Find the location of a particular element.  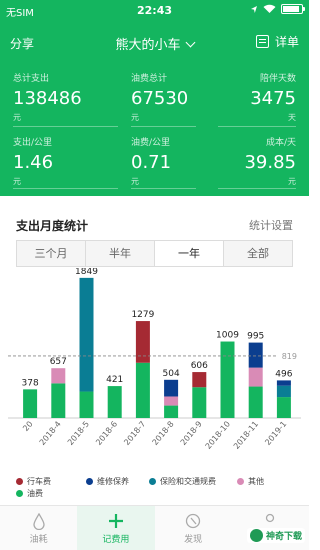

tab-record-expense: 记费用 is located at coordinates (116, 528).